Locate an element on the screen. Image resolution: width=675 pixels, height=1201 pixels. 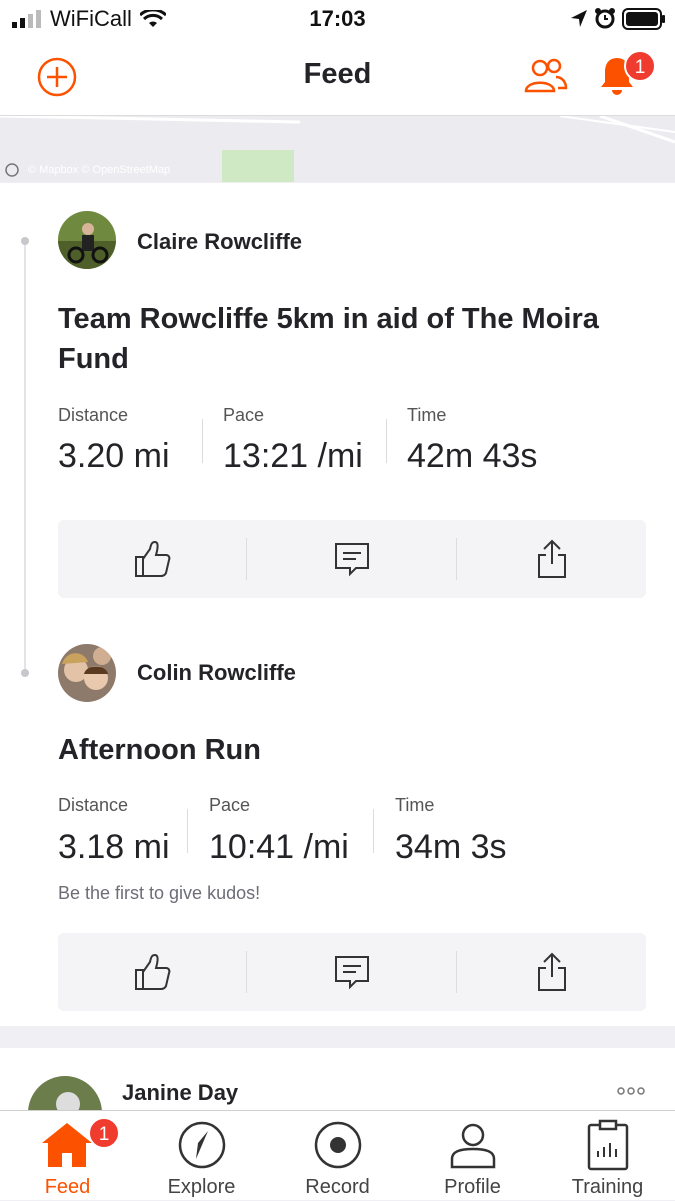
battery-icon is located at coordinates (643, 19).